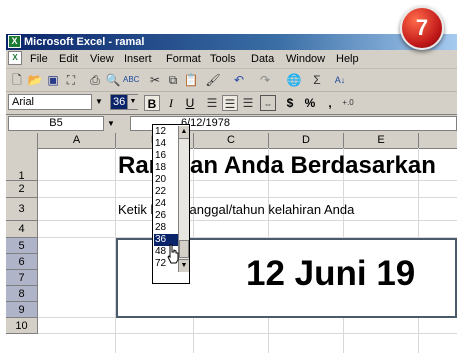  What do you see at coordinates (131, 80) in the screenshot?
I see `spelling-icon: ABC` at bounding box center [131, 80].